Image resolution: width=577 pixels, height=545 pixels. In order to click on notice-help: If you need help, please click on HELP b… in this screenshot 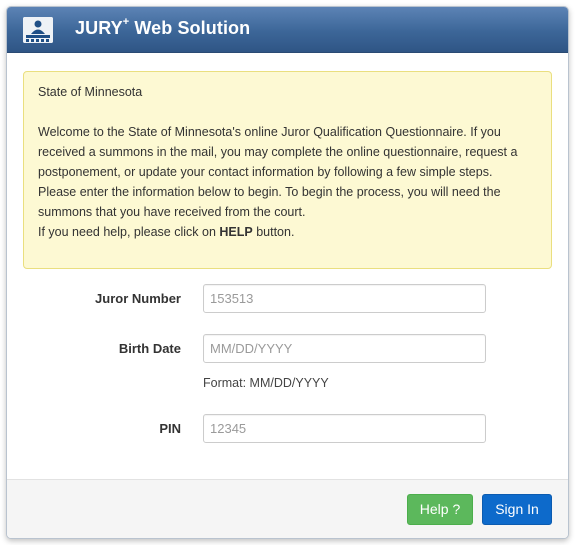, I will do `click(166, 232)`.